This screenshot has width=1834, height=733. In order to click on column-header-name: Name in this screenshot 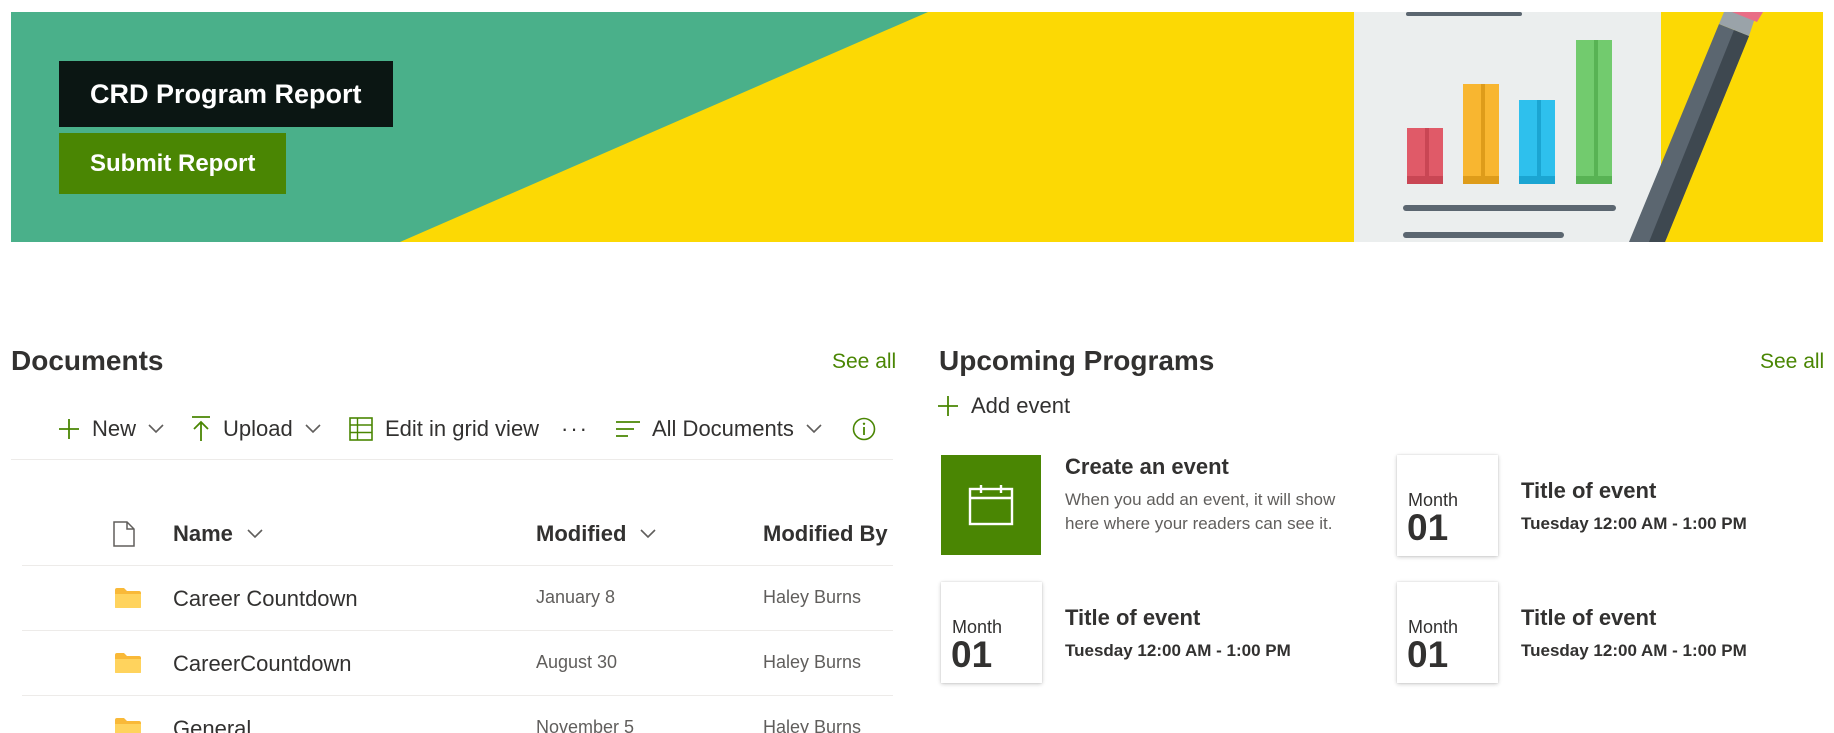, I will do `click(218, 534)`.